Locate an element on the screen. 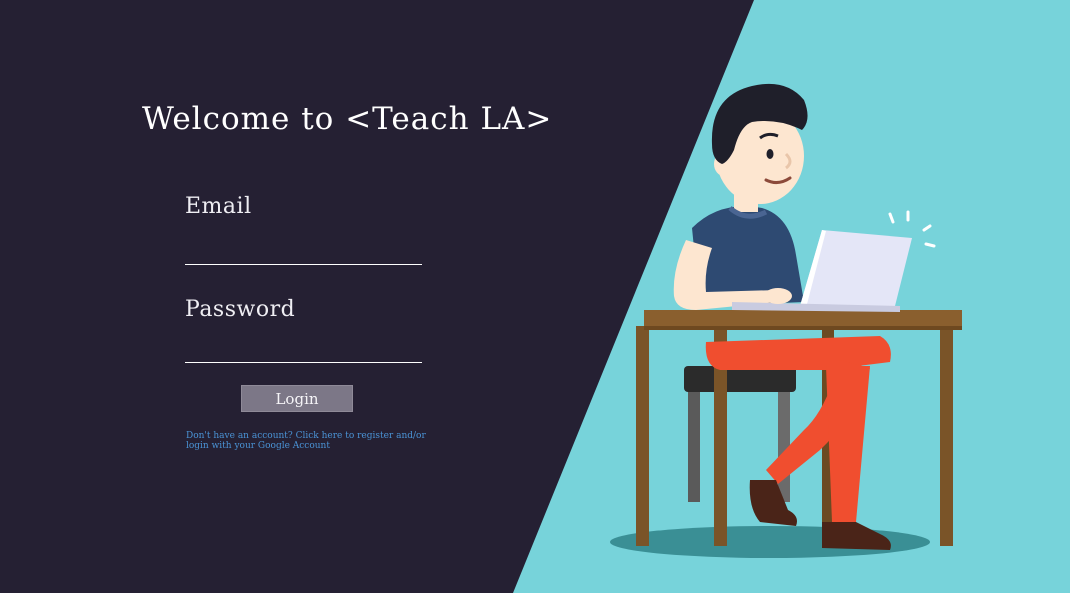 The image size is (1070, 593). eye is located at coordinates (770, 154).